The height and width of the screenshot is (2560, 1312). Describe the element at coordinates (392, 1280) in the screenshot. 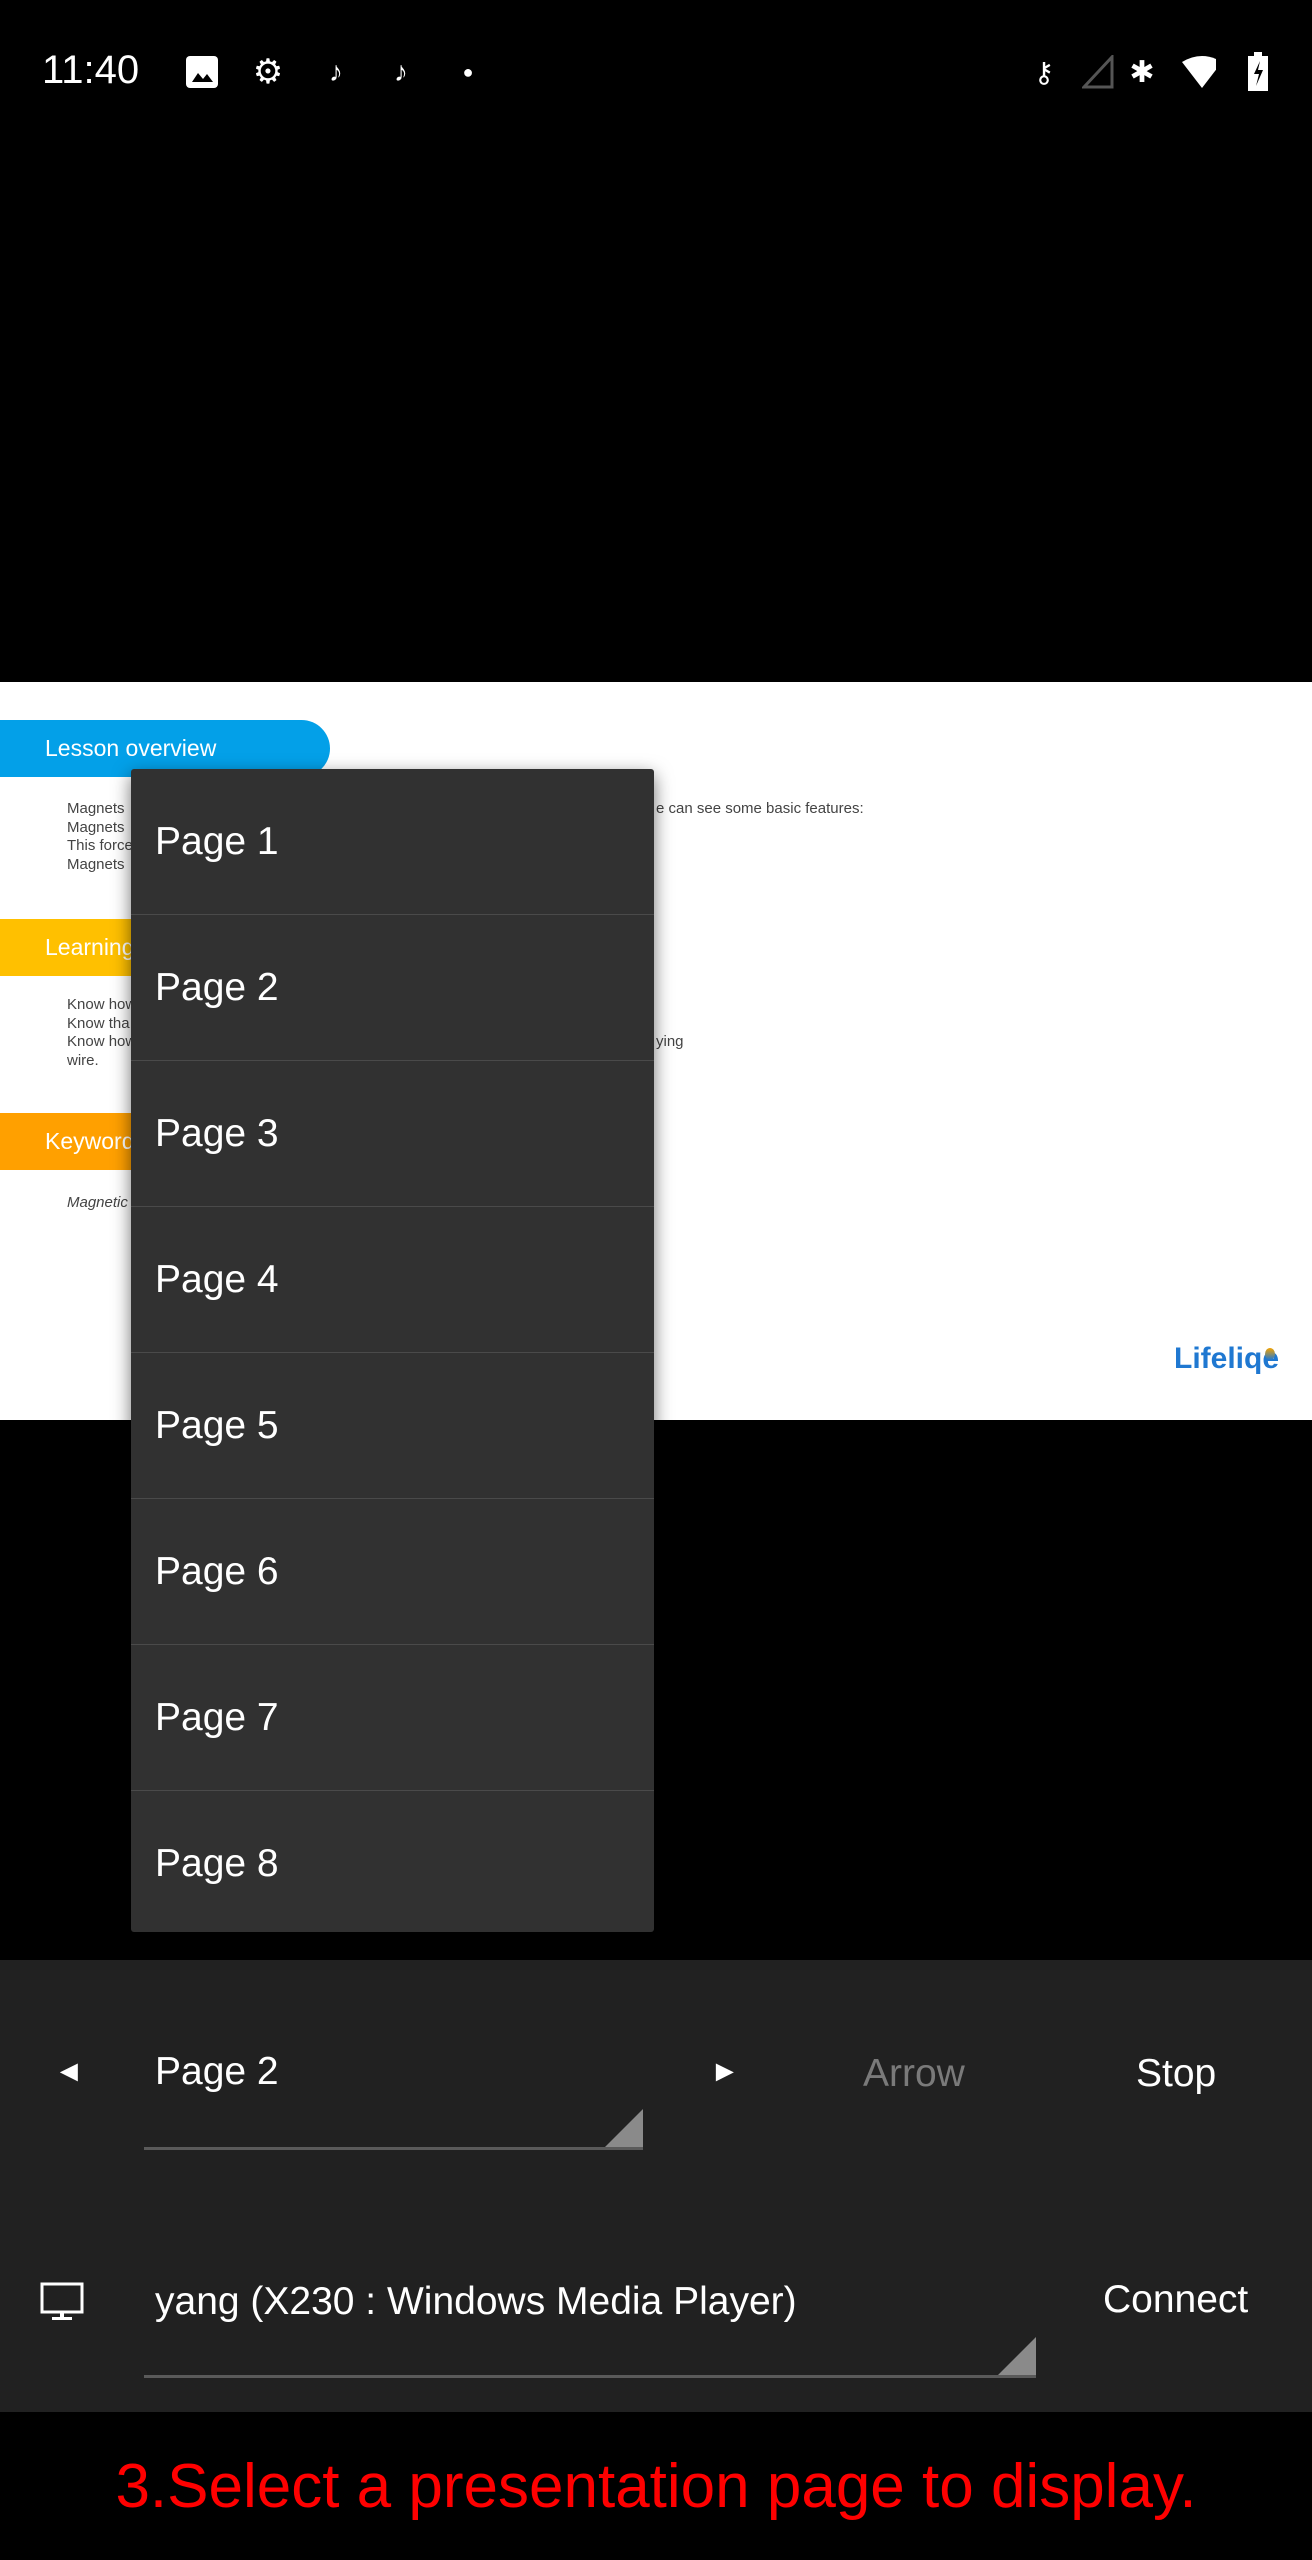

I see `dropdown-item-page-4: Page 4` at that location.